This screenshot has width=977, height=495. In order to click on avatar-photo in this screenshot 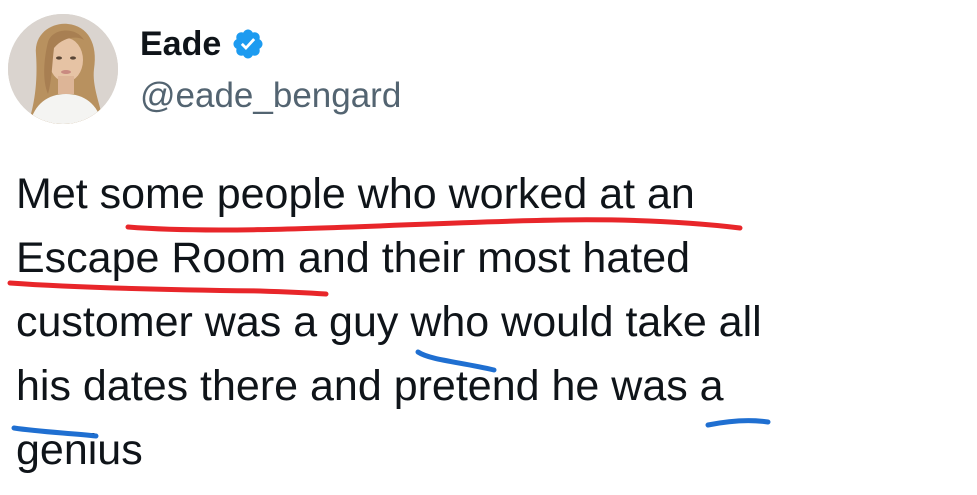, I will do `click(63, 69)`.